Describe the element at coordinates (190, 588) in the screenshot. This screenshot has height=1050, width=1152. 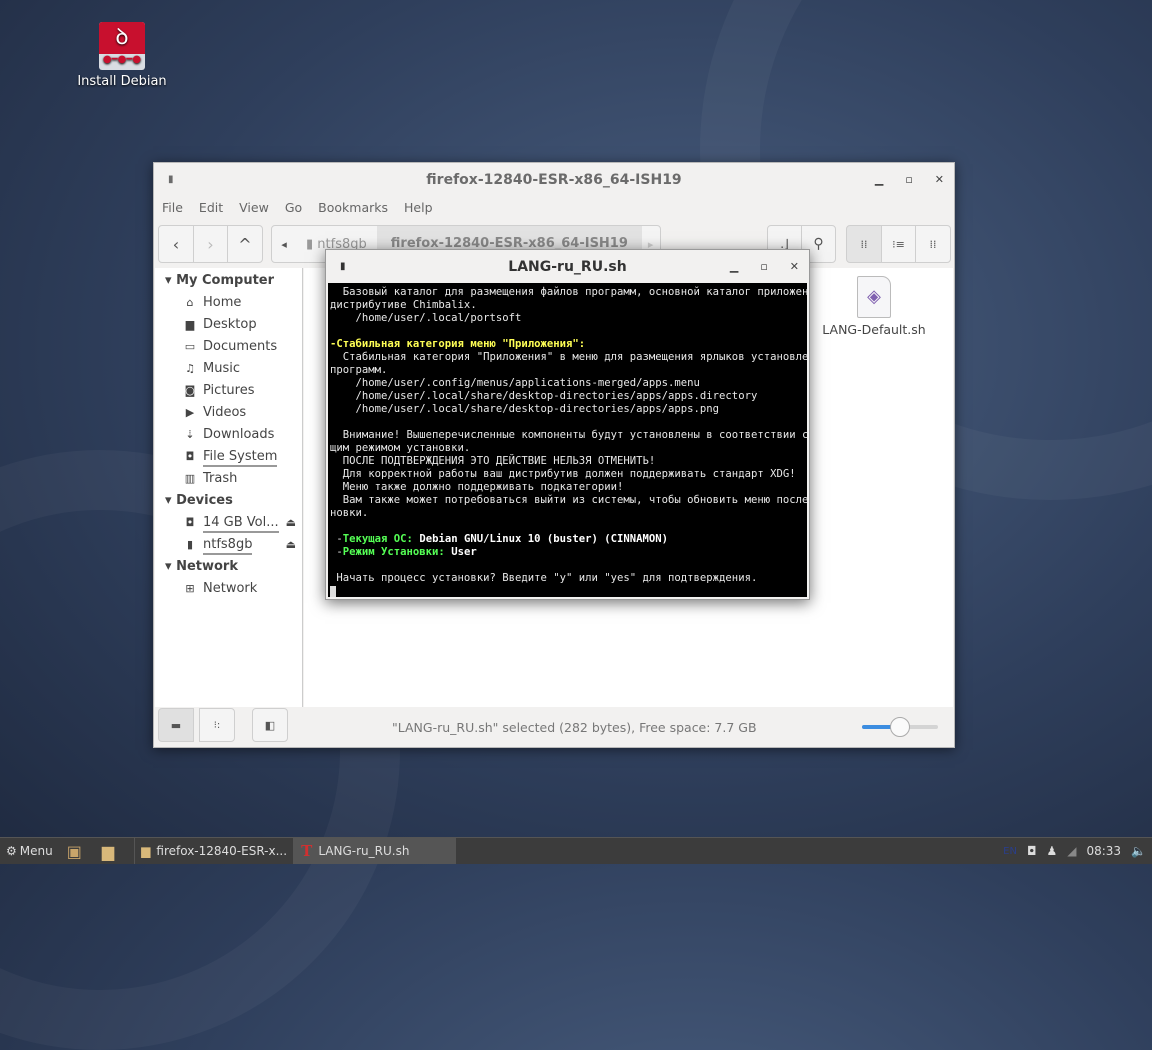
I see `network-icon: ⊞` at that location.